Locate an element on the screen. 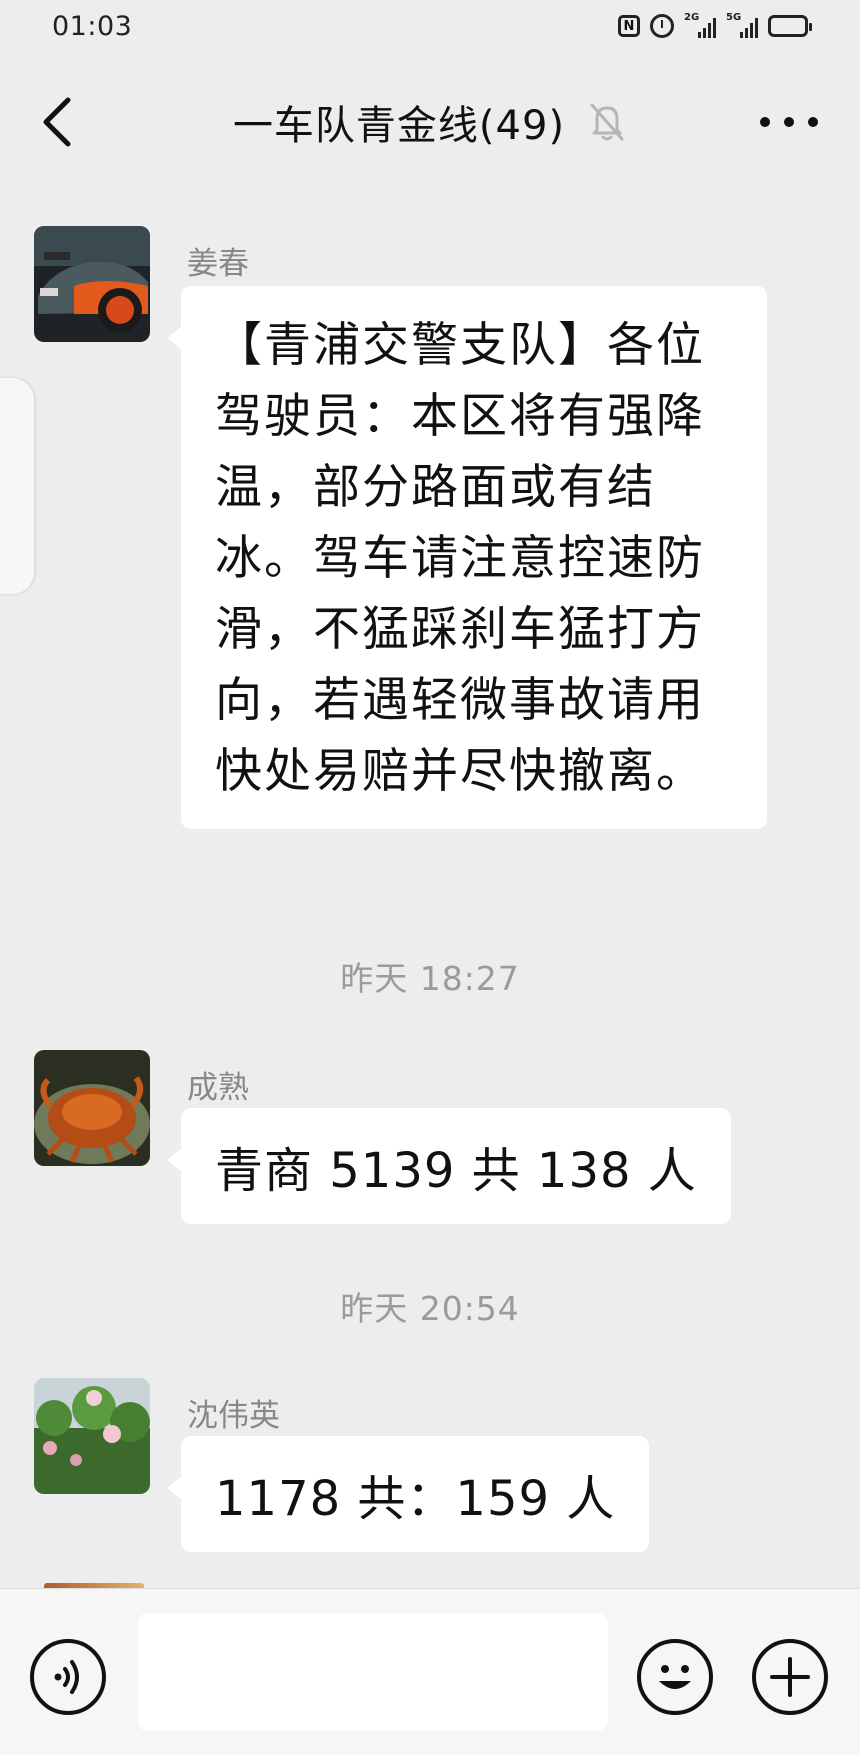 Image resolution: width=860 pixels, height=1755 pixels. plus-button is located at coordinates (790, 1677).